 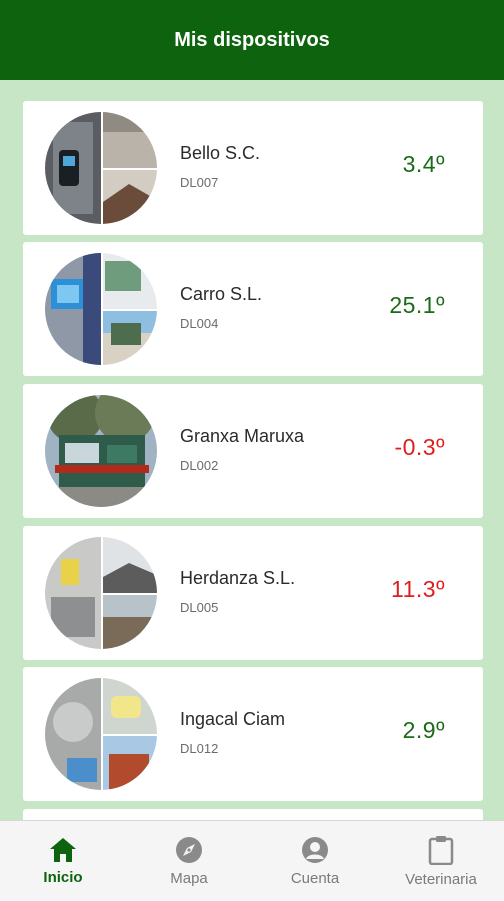 I want to click on device-temperature: 25.1º, so click(x=417, y=305).